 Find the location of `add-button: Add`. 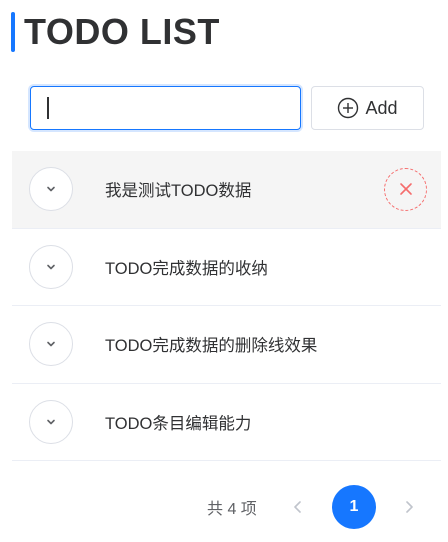

add-button: Add is located at coordinates (367, 108).